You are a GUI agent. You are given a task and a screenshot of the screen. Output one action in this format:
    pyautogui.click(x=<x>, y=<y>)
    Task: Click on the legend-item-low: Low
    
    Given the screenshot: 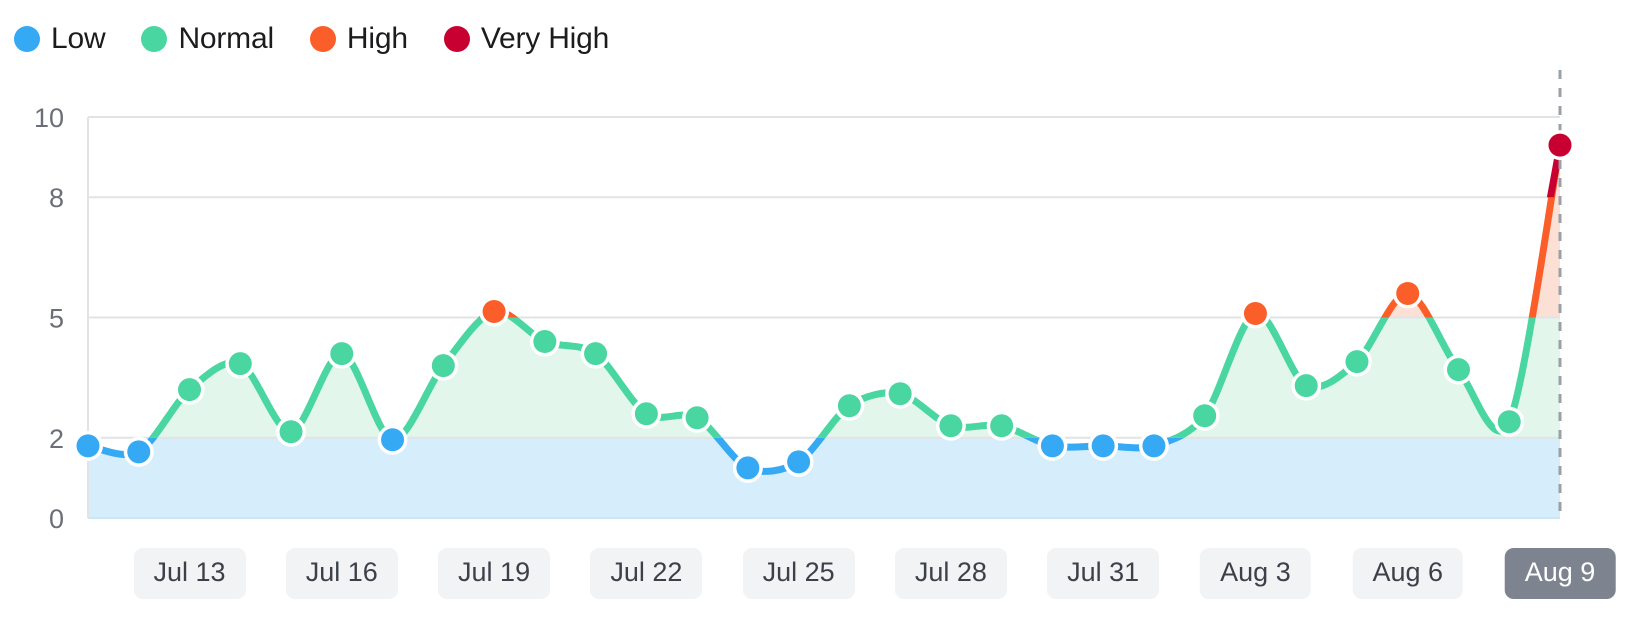 What is the action you would take?
    pyautogui.click(x=60, y=38)
    